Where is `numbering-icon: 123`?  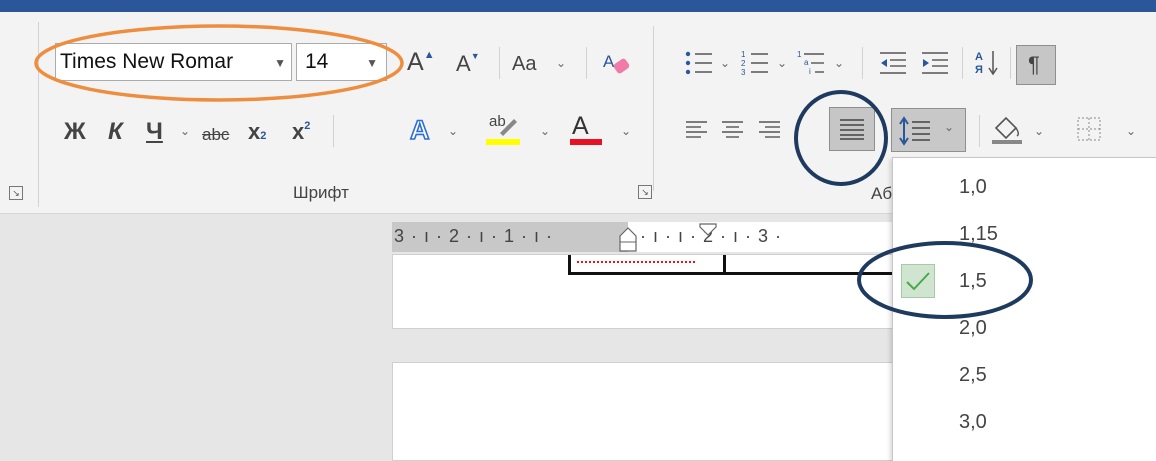 numbering-icon: 123 is located at coordinates (754, 63).